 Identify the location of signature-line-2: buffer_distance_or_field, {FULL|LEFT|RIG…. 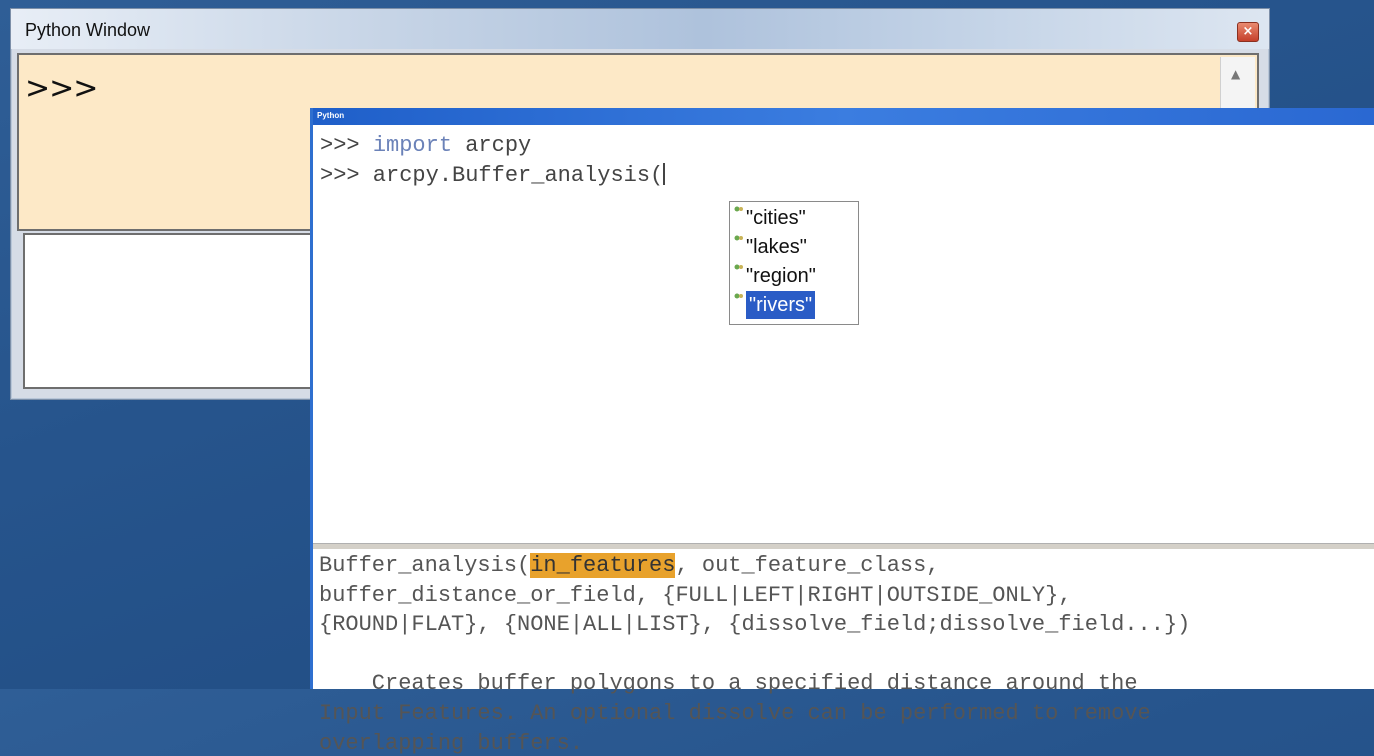
(695, 595).